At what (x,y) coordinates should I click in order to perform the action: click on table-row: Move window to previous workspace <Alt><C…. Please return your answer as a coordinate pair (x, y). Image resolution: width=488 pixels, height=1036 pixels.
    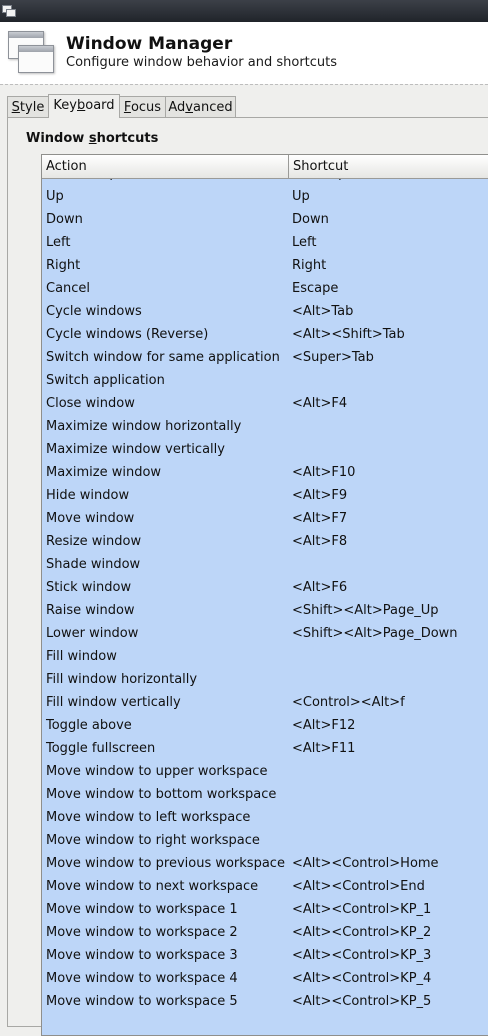
    Looking at the image, I should click on (265, 863).